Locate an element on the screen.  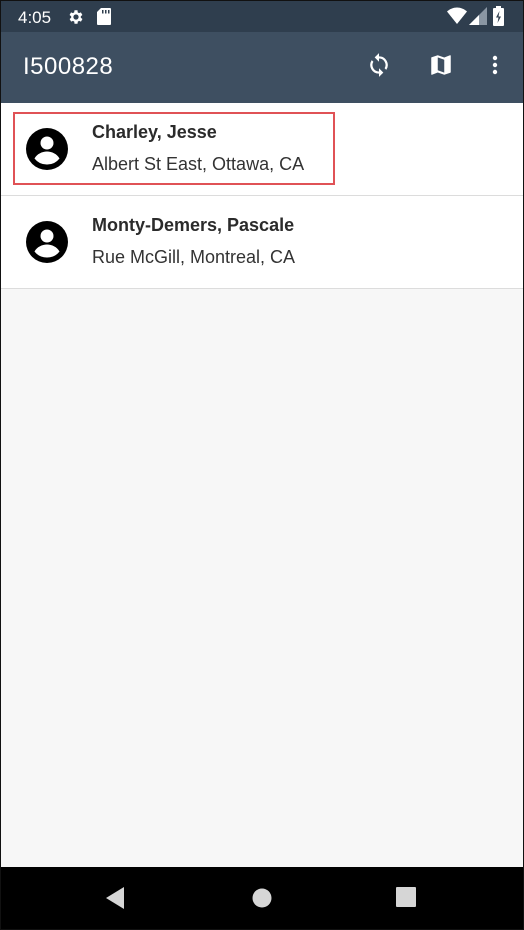
wifi-icon is located at coordinates (457, 18).